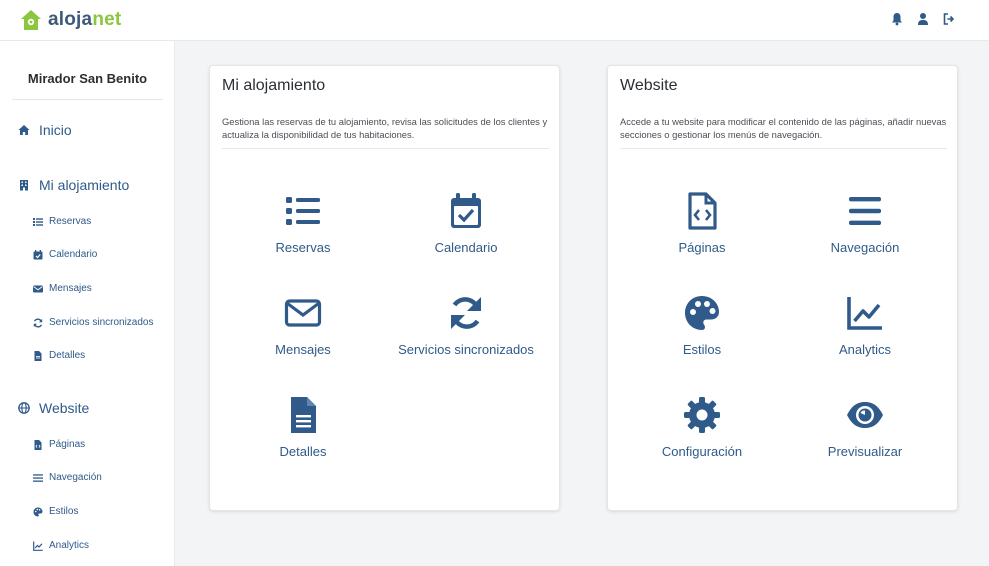  I want to click on card-title: Mi alojamiento, so click(274, 85).